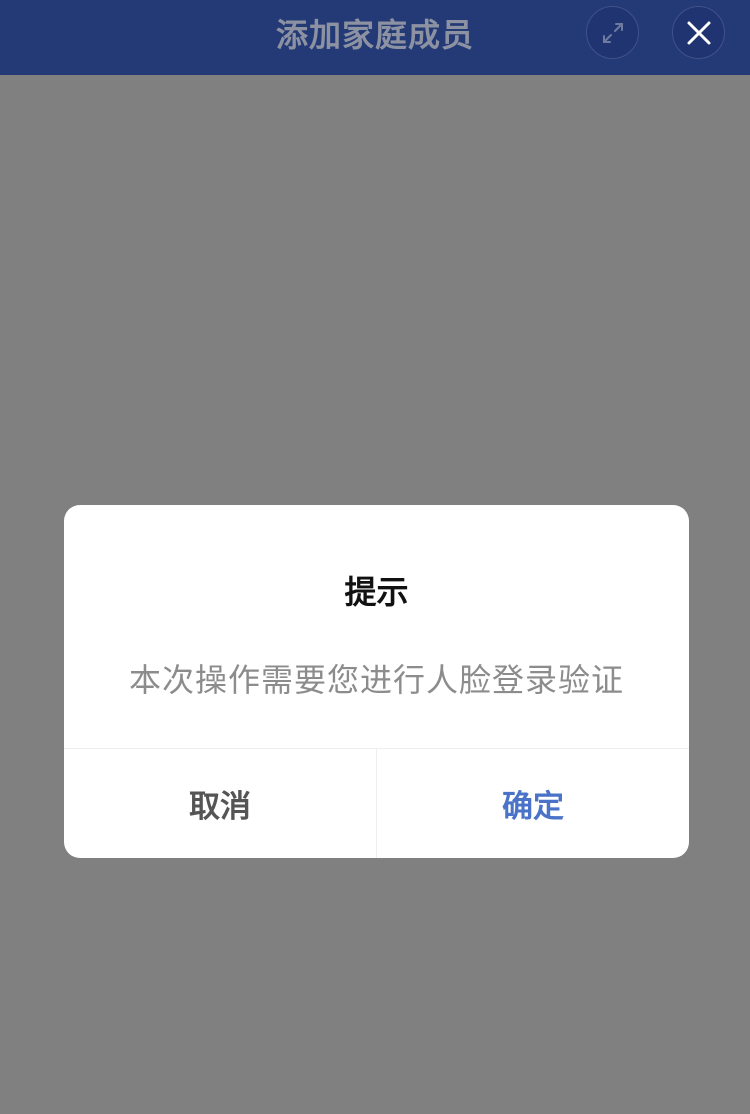 The width and height of the screenshot is (750, 1114). I want to click on header-bar: 添加家庭成员, so click(375, 37).